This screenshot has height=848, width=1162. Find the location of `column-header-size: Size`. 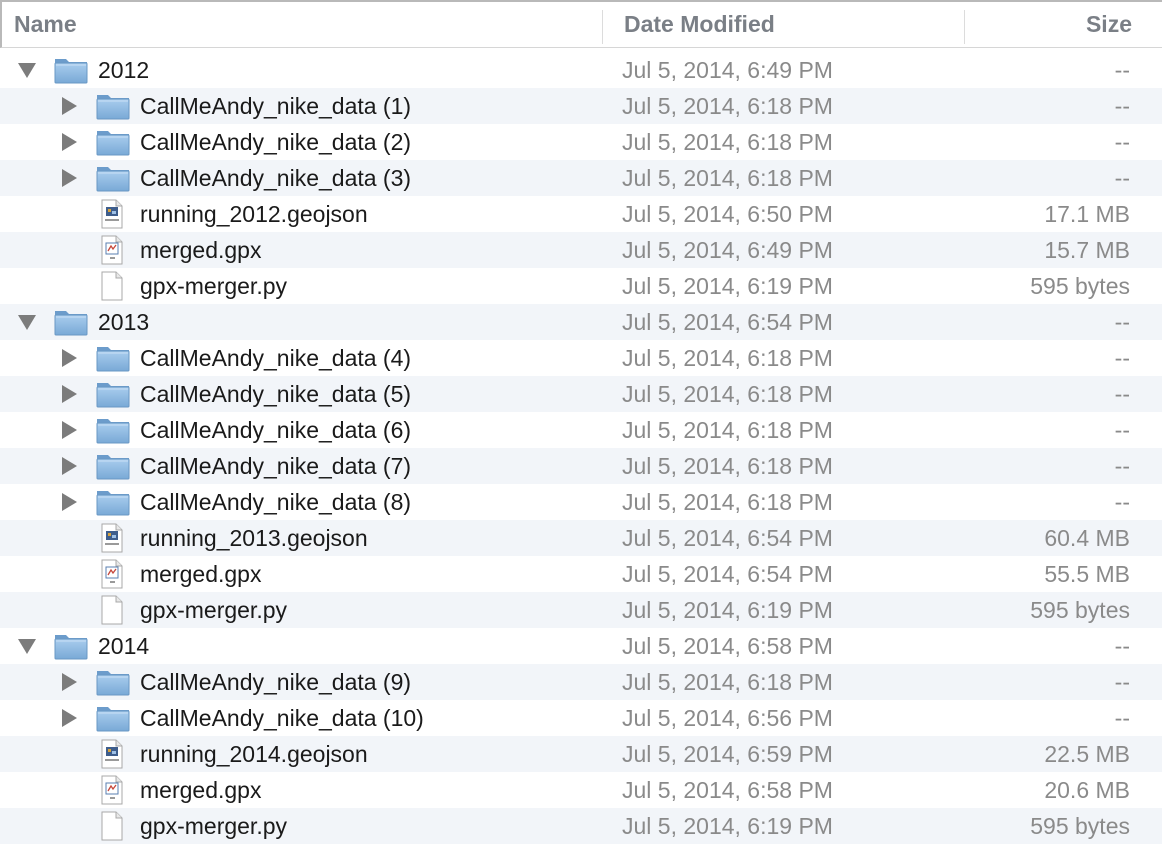

column-header-size: Size is located at coordinates (1063, 25).